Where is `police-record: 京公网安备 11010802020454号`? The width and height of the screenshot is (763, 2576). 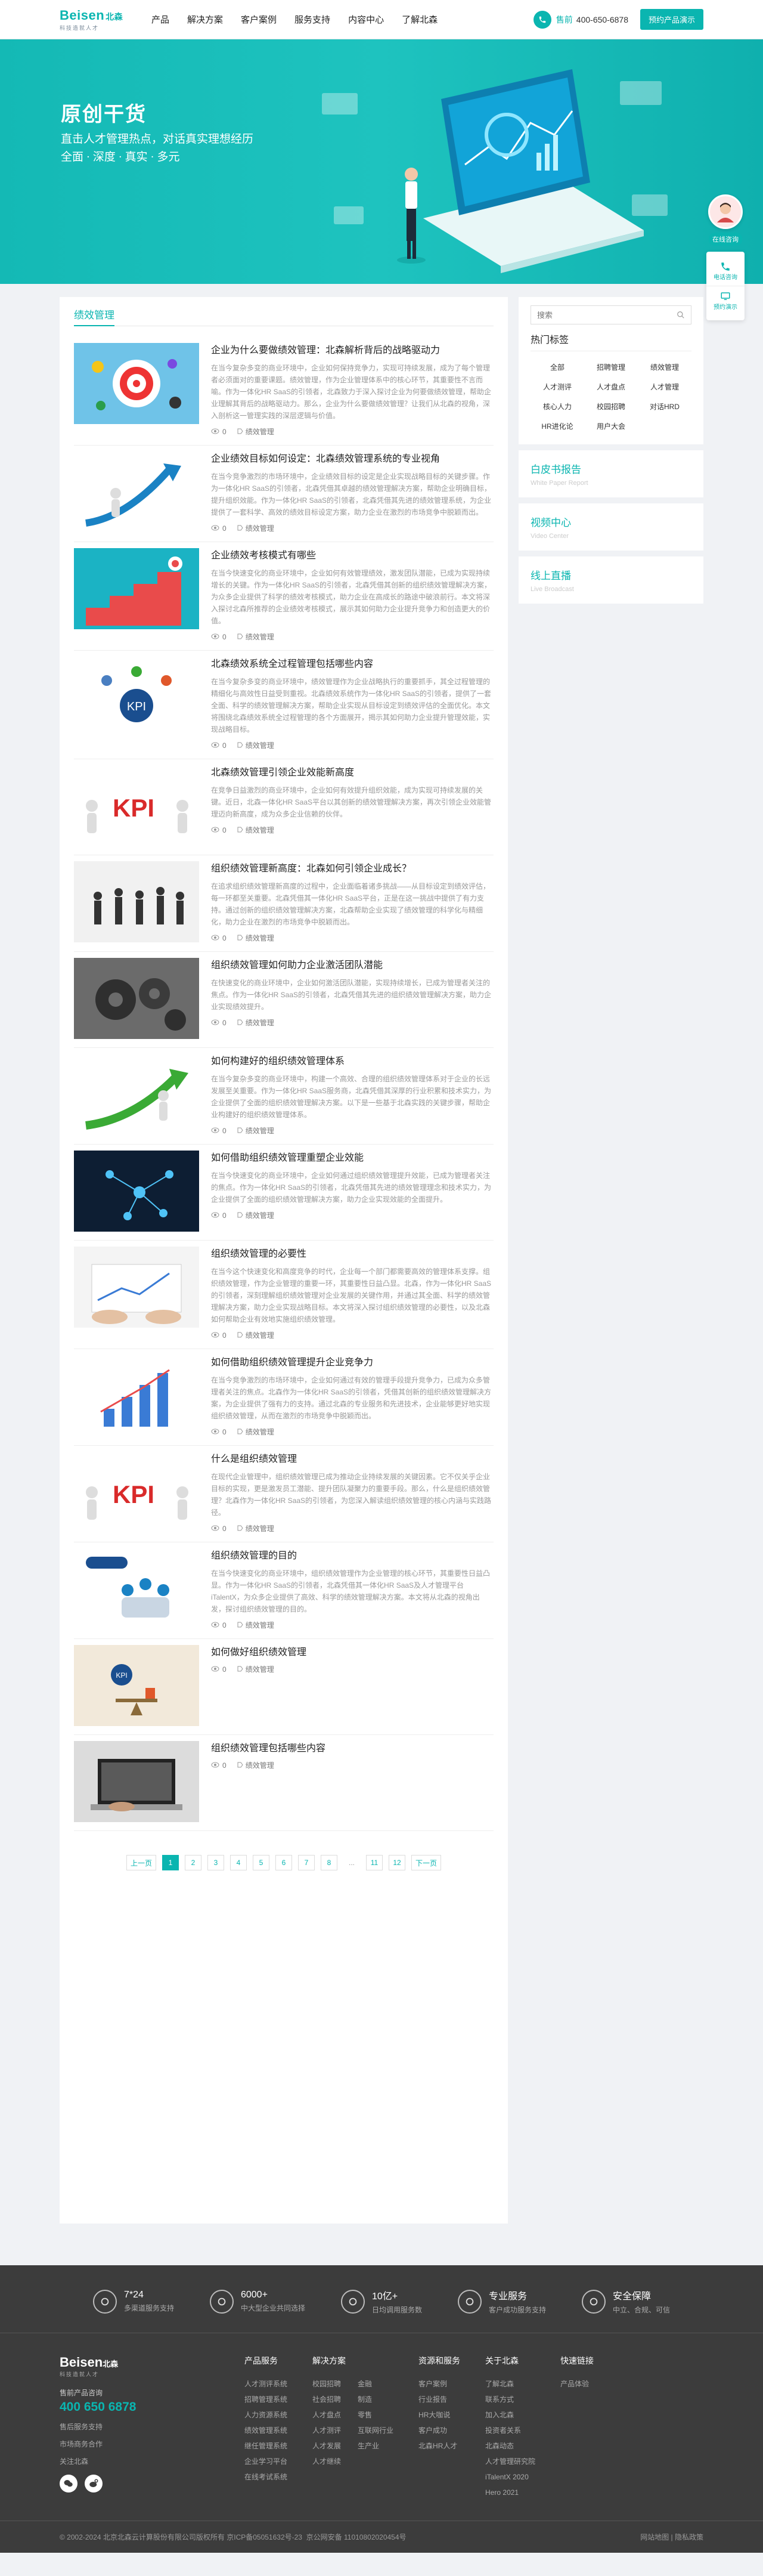
police-record: 京公网安备 11010802020454号 is located at coordinates (356, 2537).